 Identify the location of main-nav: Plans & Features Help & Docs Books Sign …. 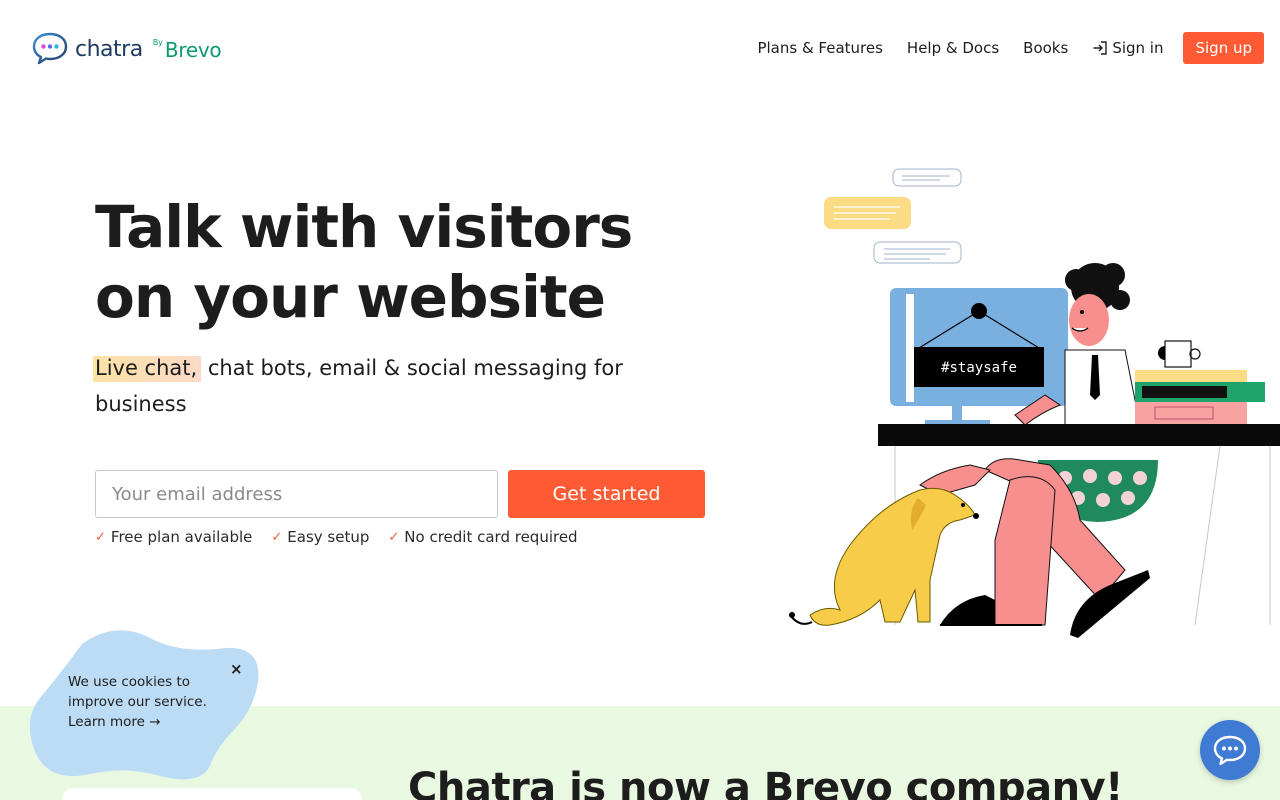
(998, 48).